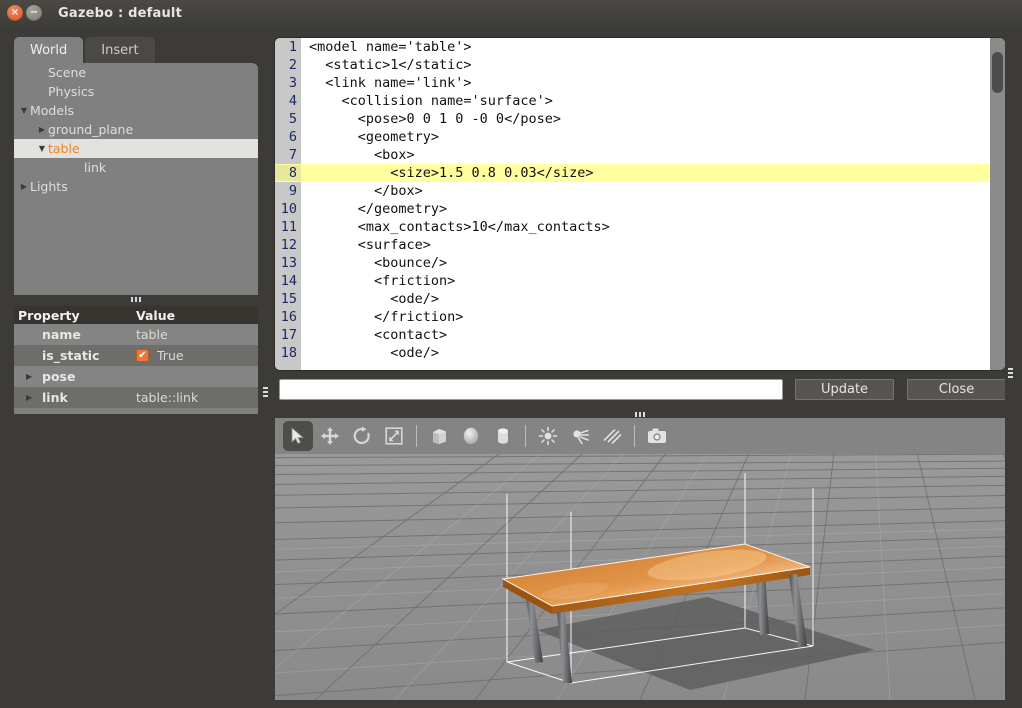 The image size is (1022, 708). What do you see at coordinates (366, 191) in the screenshot?
I see `code-text: </box>` at bounding box center [366, 191].